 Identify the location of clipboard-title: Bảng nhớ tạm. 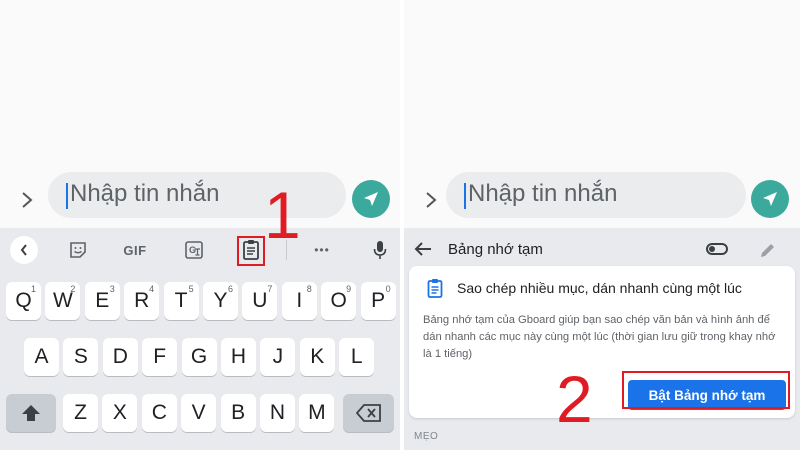
(495, 249).